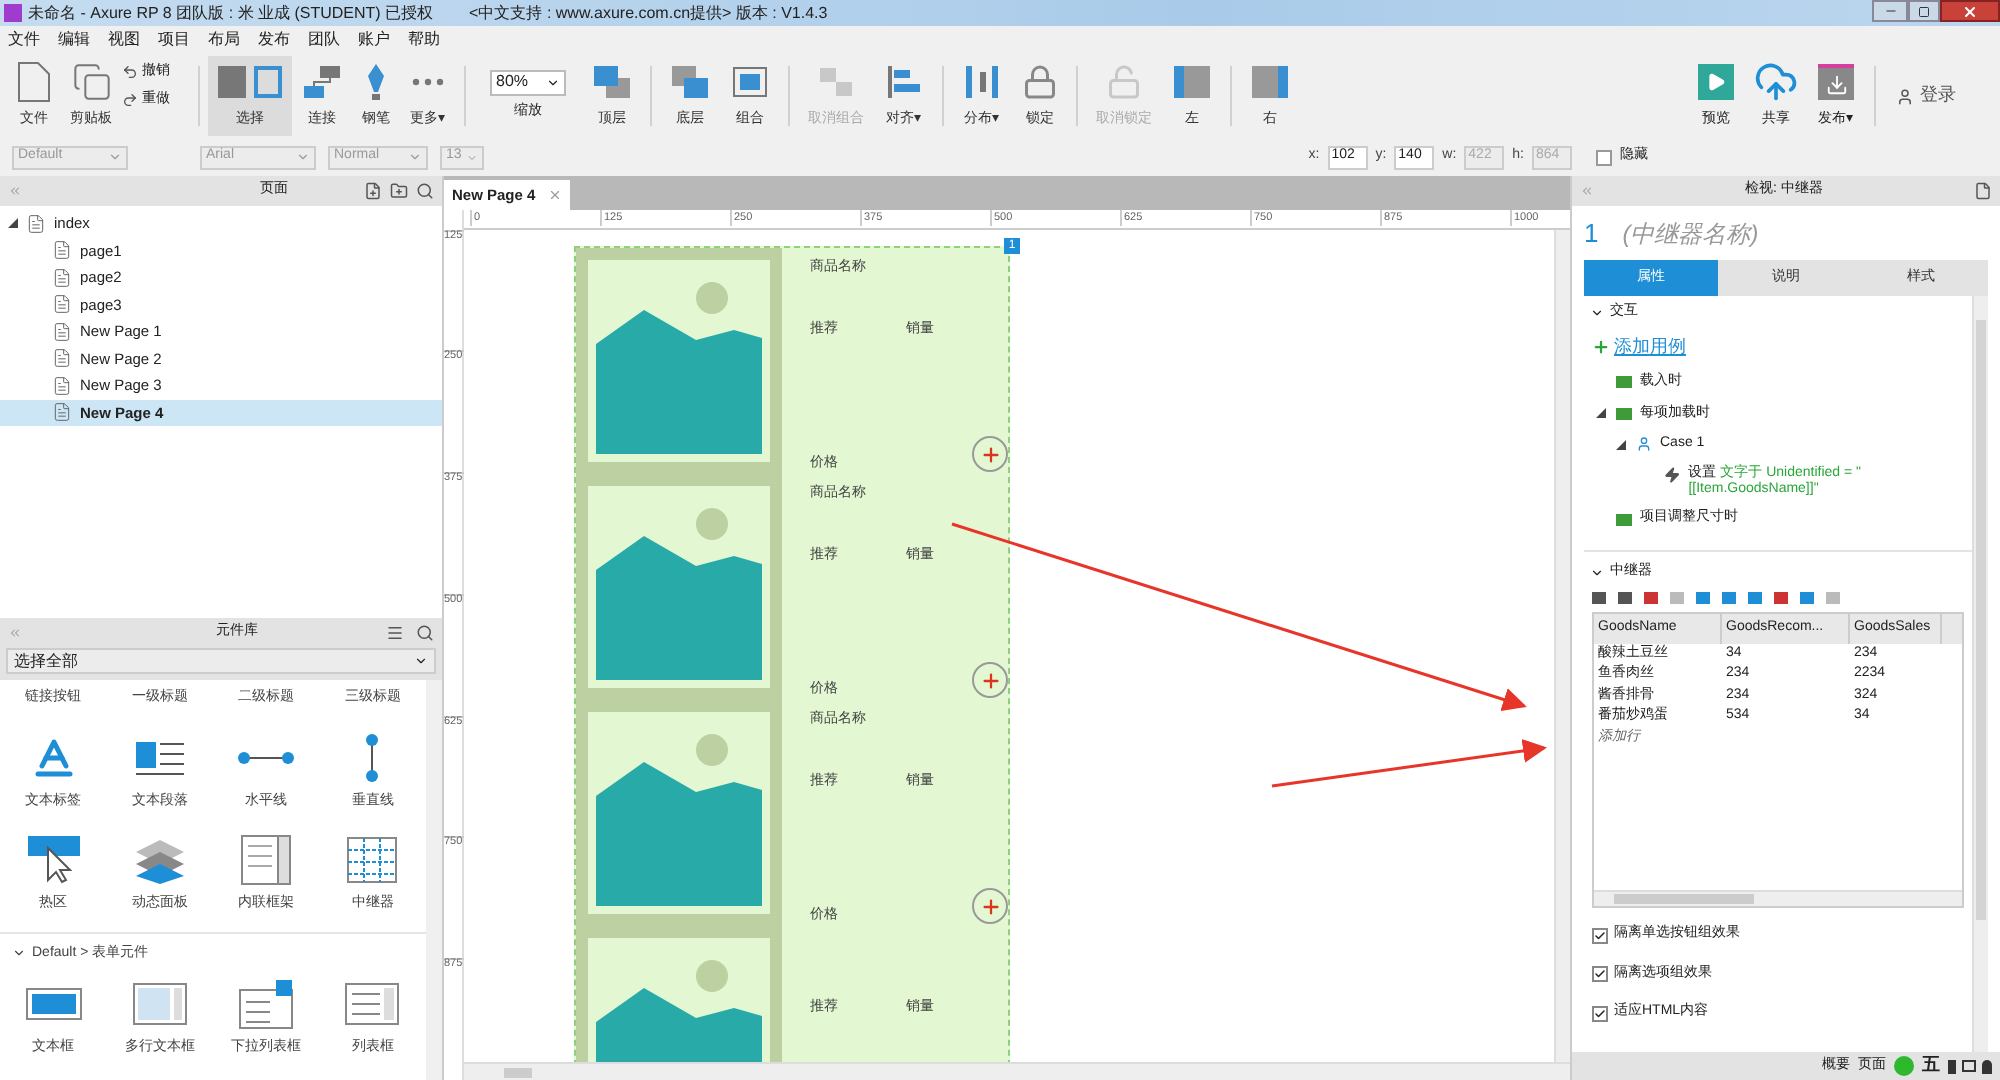 This screenshot has height=1080, width=2000. Describe the element at coordinates (324, 40) in the screenshot. I see `menu-item: 团队` at that location.